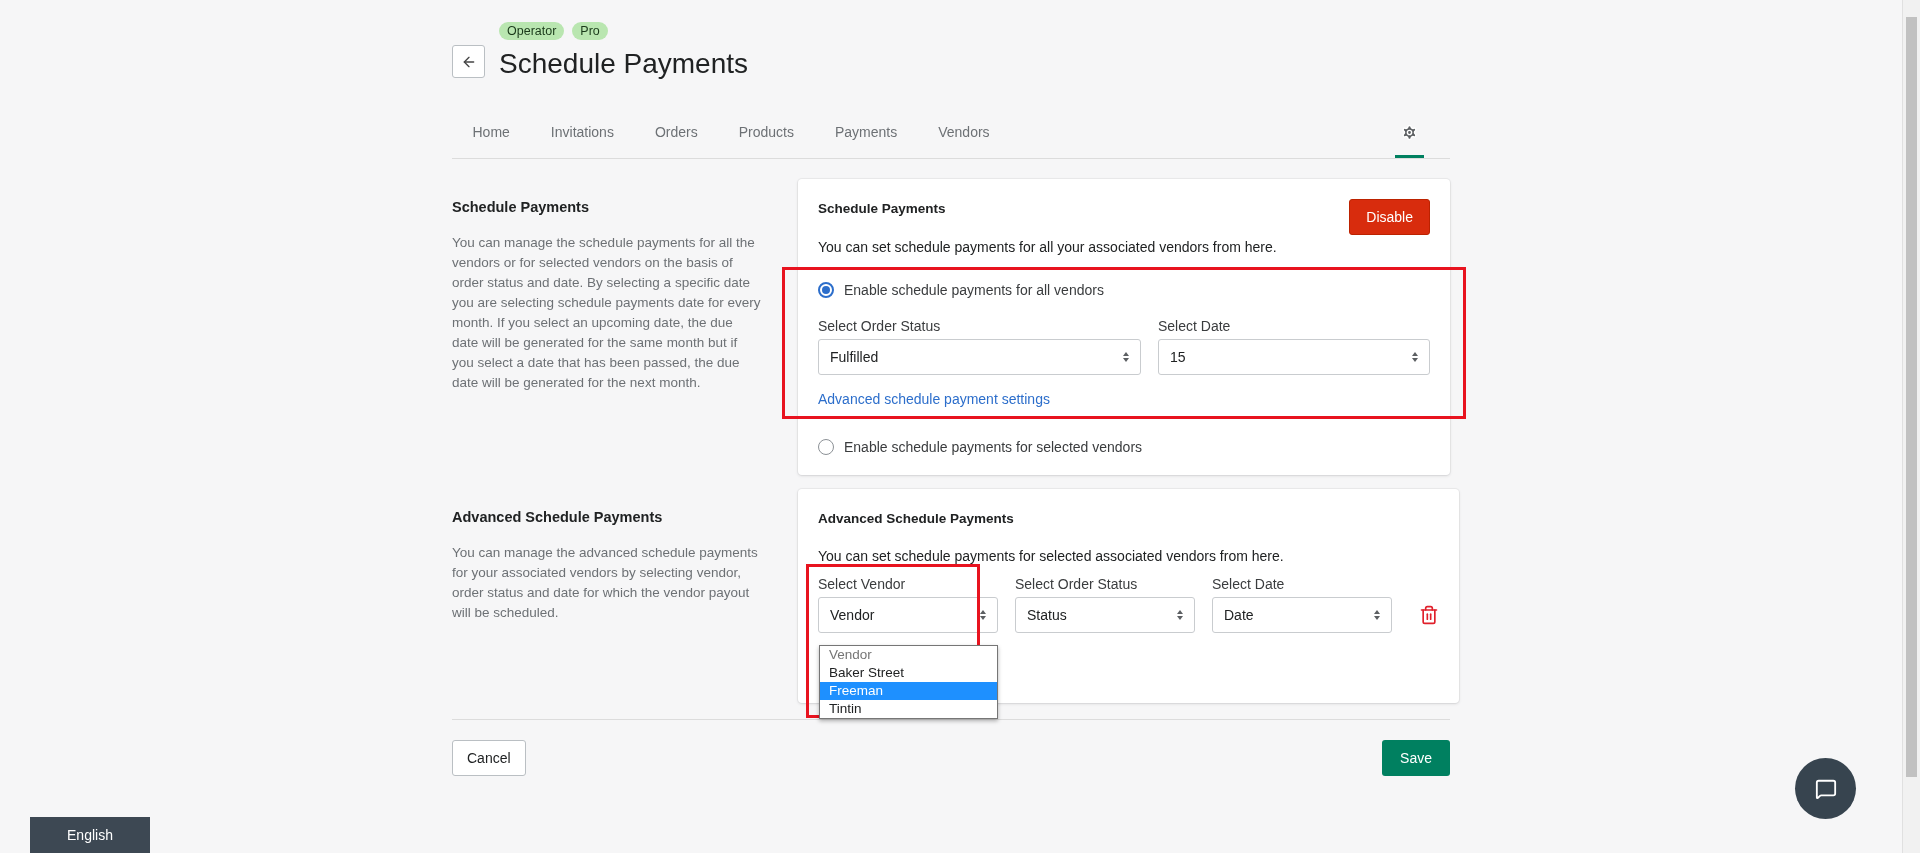 Image resolution: width=1920 pixels, height=853 pixels. Describe the element at coordinates (532, 31) in the screenshot. I see `role-badge: Operator` at that location.